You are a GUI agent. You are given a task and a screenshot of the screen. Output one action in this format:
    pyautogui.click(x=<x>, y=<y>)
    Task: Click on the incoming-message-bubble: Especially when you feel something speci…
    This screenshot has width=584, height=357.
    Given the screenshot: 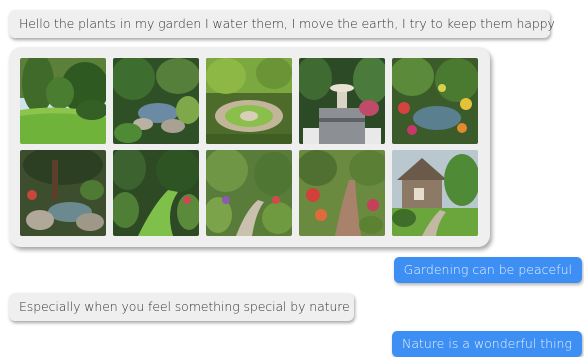 What is the action you would take?
    pyautogui.click(x=181, y=307)
    